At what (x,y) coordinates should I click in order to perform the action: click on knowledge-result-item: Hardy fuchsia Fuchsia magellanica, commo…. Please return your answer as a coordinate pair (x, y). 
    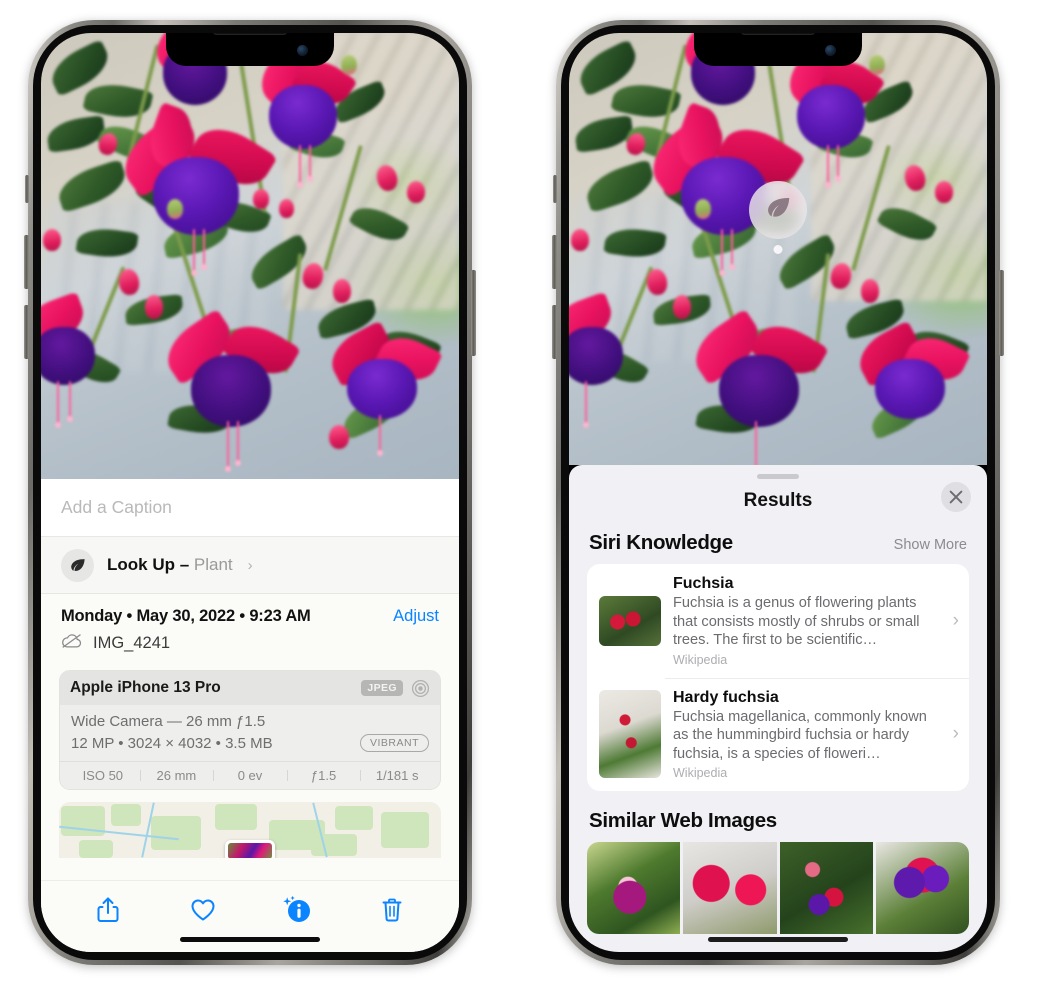
    Looking at the image, I should click on (778, 734).